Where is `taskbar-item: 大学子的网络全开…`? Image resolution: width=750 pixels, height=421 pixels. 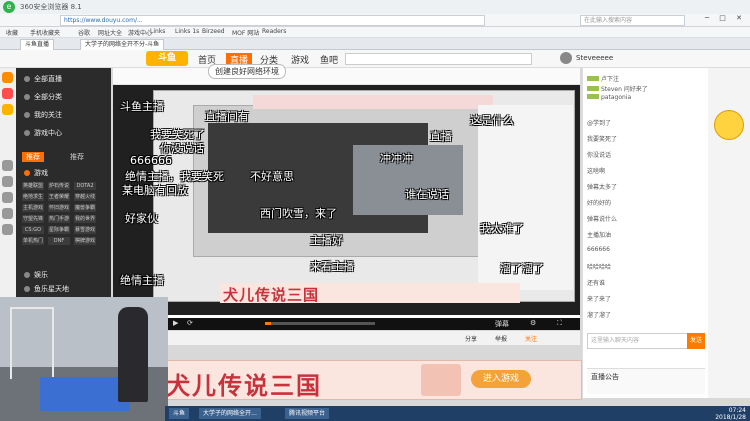
taskbar-item: 大学子的网络全开… is located at coordinates (230, 413).